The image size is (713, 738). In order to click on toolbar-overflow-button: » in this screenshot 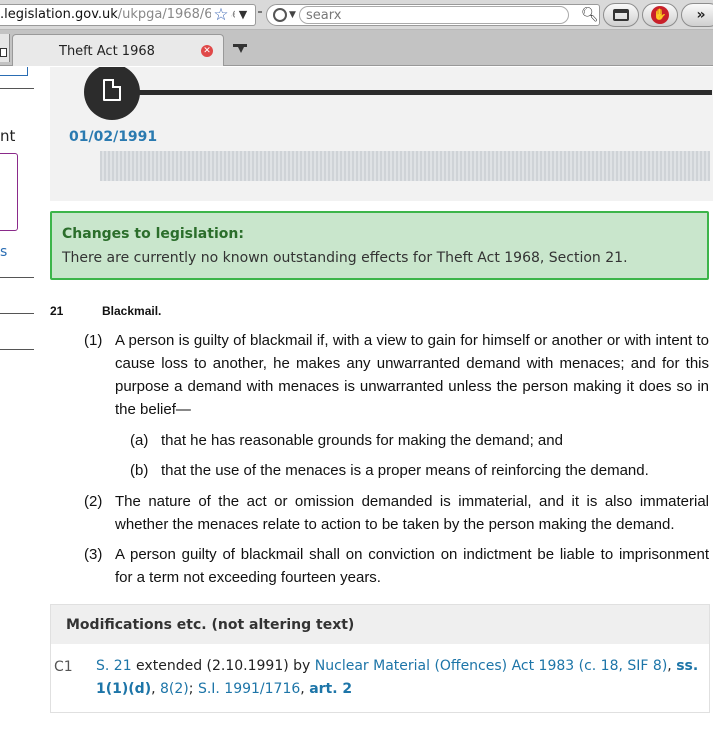, I will do `click(697, 15)`.